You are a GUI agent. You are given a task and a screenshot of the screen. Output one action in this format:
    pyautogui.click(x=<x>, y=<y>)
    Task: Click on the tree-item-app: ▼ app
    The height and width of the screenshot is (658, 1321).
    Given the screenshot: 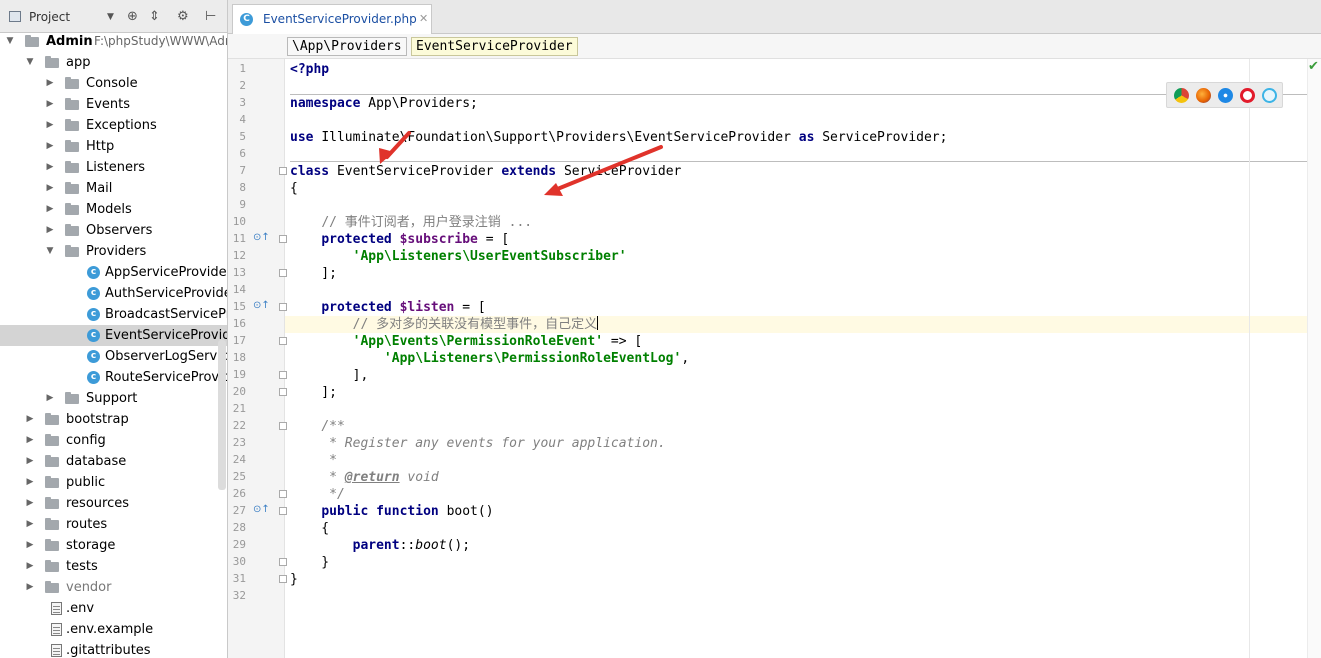 What is the action you would take?
    pyautogui.click(x=113, y=62)
    